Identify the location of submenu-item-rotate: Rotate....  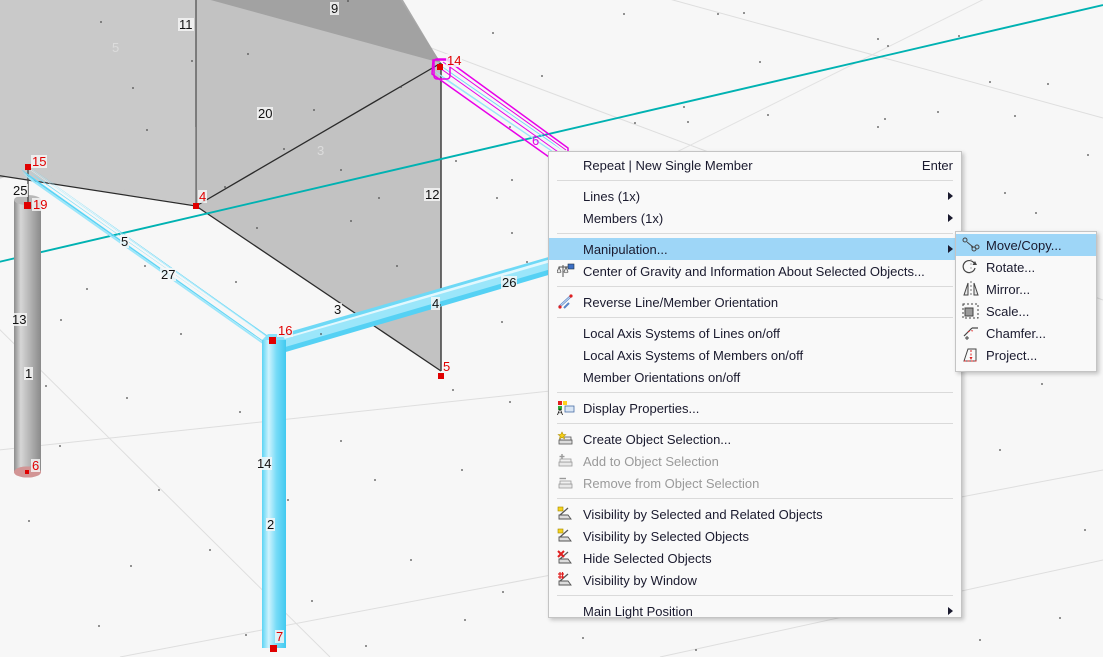
(1026, 267).